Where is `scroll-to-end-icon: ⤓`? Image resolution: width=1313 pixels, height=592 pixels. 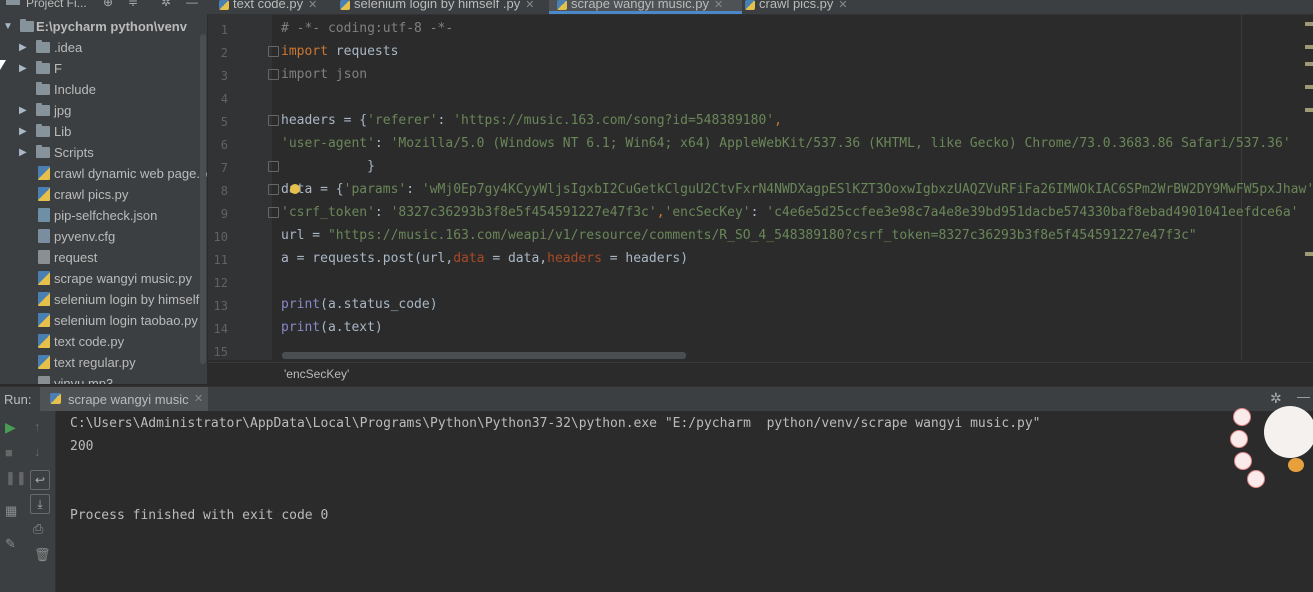 scroll-to-end-icon: ⤓ is located at coordinates (40, 504).